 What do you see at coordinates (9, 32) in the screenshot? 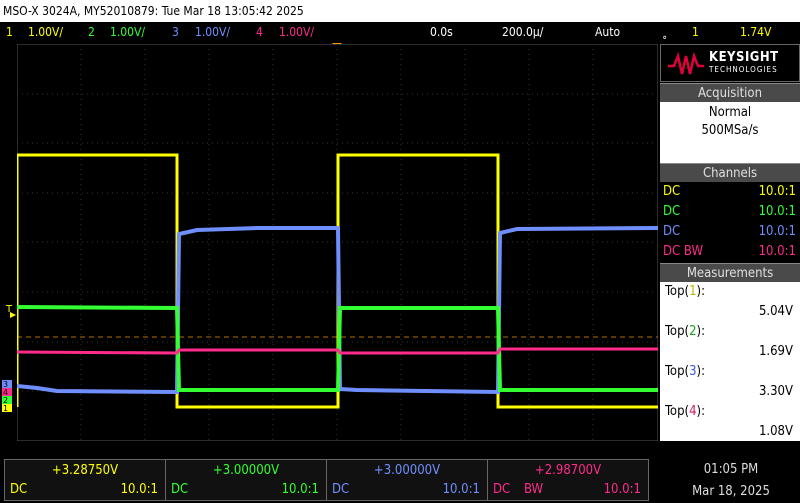
I see `ch1-number: 1` at bounding box center [9, 32].